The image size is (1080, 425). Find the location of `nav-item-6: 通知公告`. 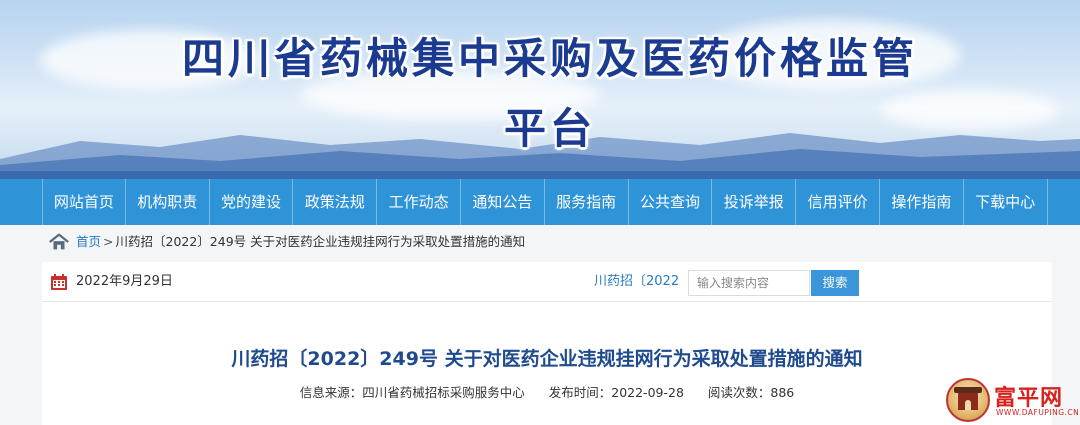

nav-item-6: 通知公告 is located at coordinates (503, 202).